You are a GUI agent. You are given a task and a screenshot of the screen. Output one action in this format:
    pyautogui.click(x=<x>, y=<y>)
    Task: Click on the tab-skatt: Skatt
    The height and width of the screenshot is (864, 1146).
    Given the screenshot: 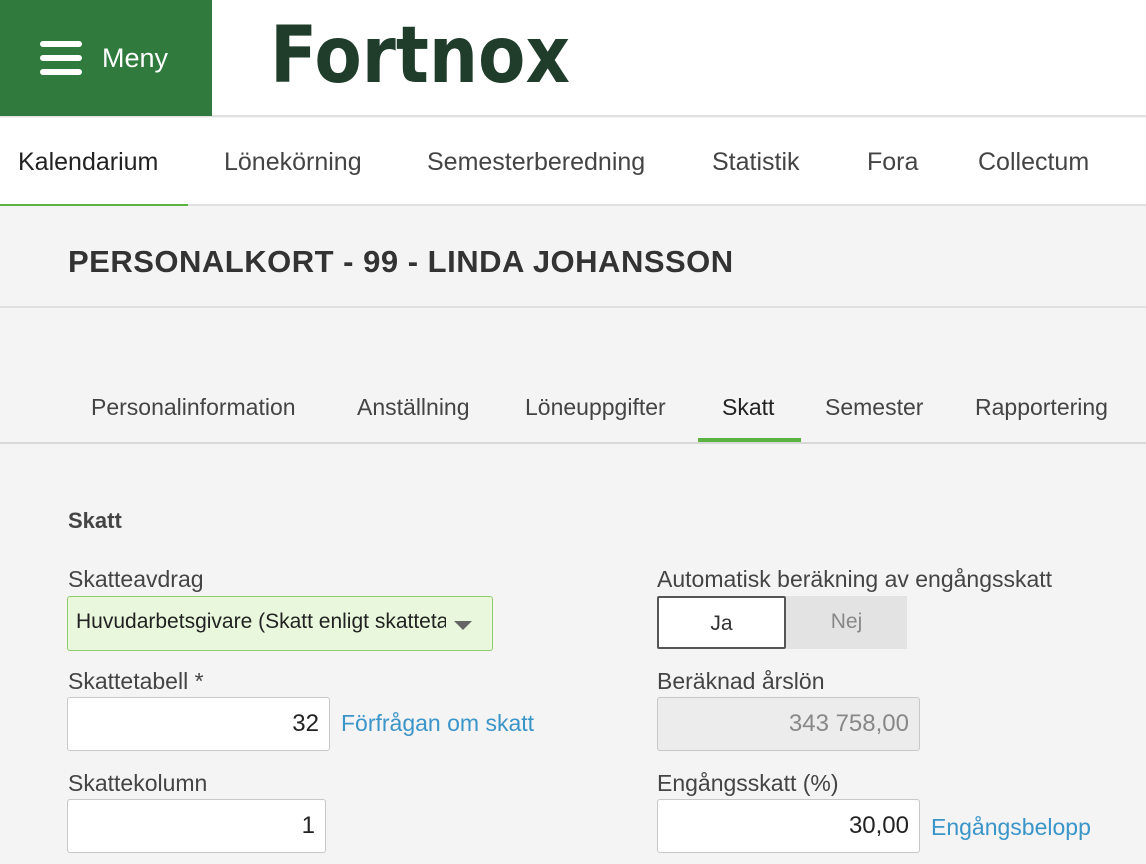 What is the action you would take?
    pyautogui.click(x=748, y=407)
    